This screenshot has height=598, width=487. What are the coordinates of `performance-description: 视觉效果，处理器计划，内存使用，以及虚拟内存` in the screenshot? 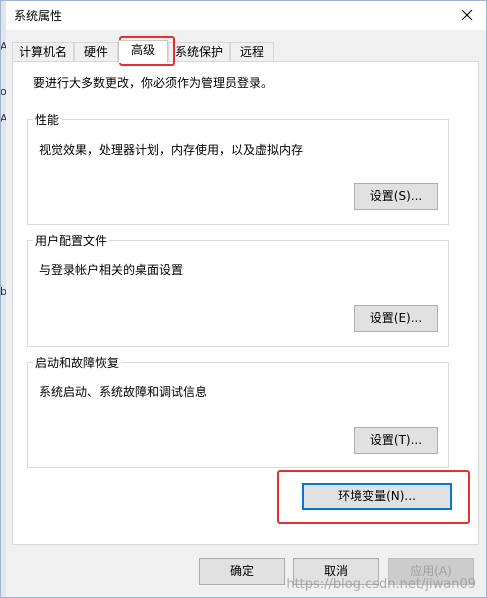 It's located at (171, 150).